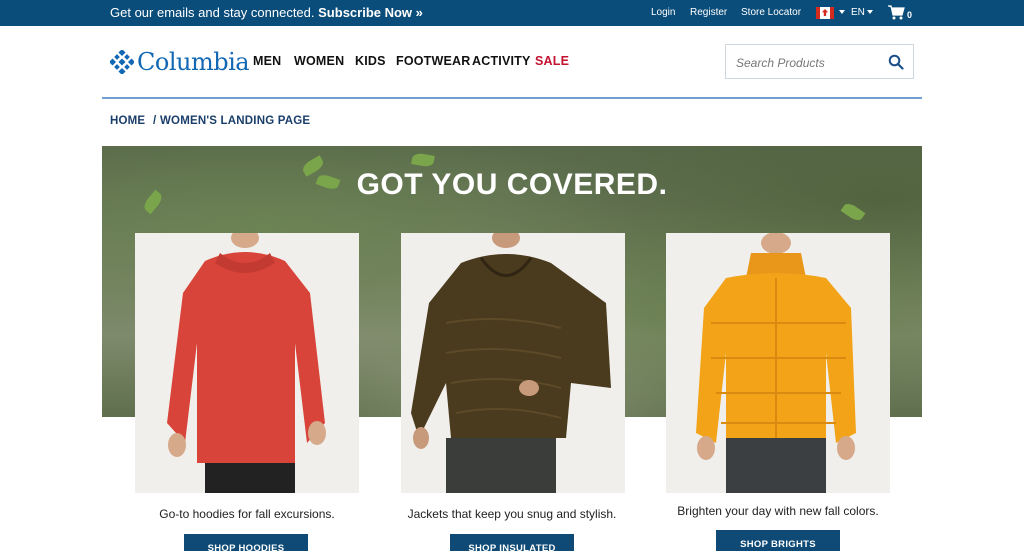 The image size is (1024, 551). Describe the element at coordinates (663, 12) in the screenshot. I see `login-link: Login` at that location.